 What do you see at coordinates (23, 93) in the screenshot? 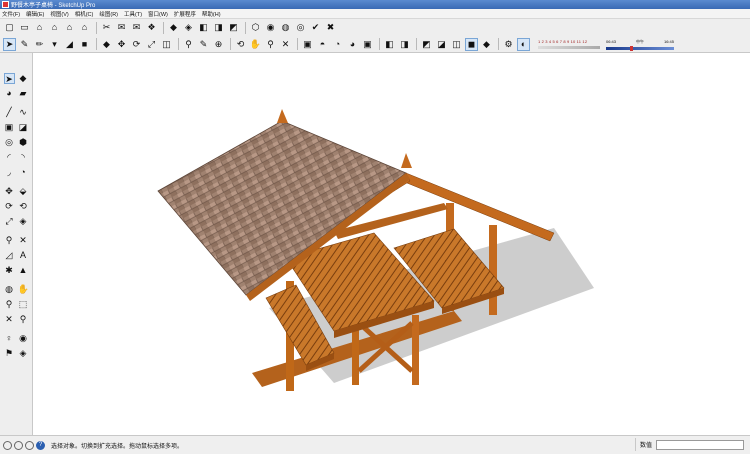
I see `eraser-tool-icon: ▰` at bounding box center [23, 93].